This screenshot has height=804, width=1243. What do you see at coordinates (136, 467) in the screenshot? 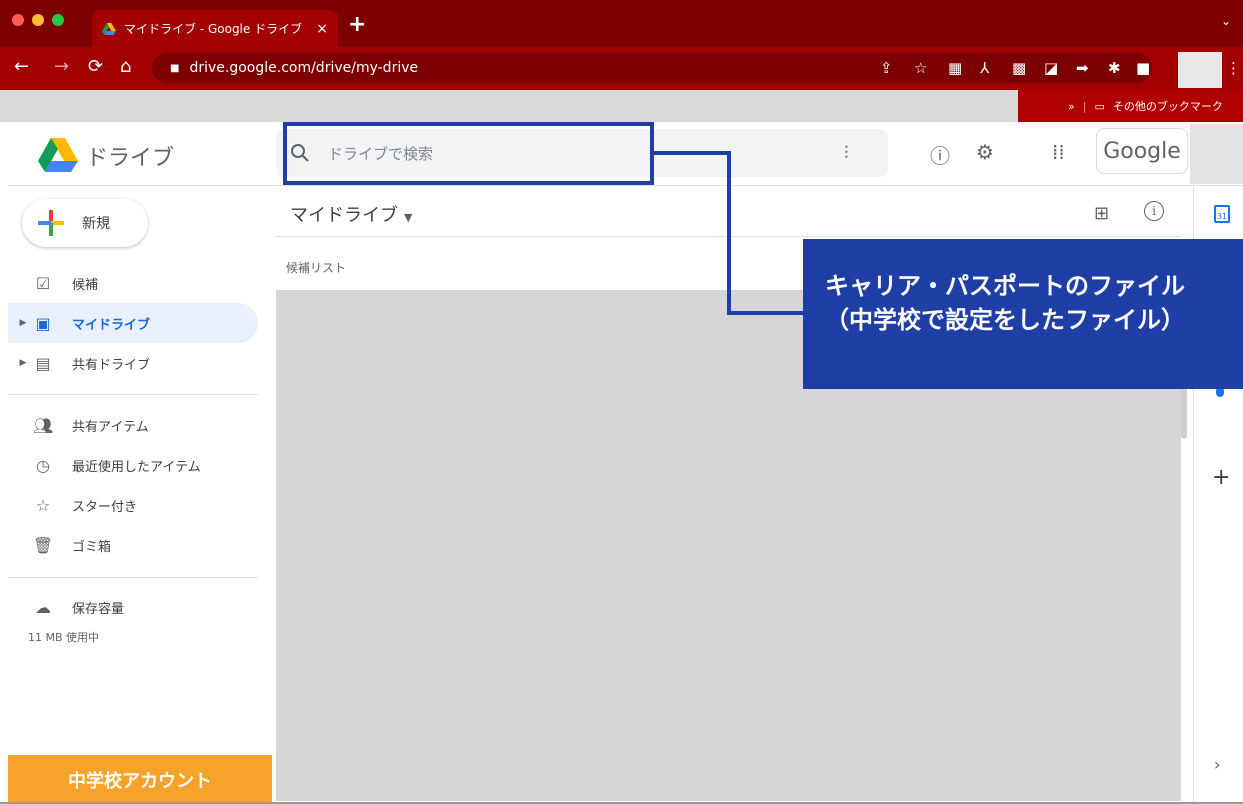
I see `sidebar-item-label: 最近使用したアイテム` at bounding box center [136, 467].